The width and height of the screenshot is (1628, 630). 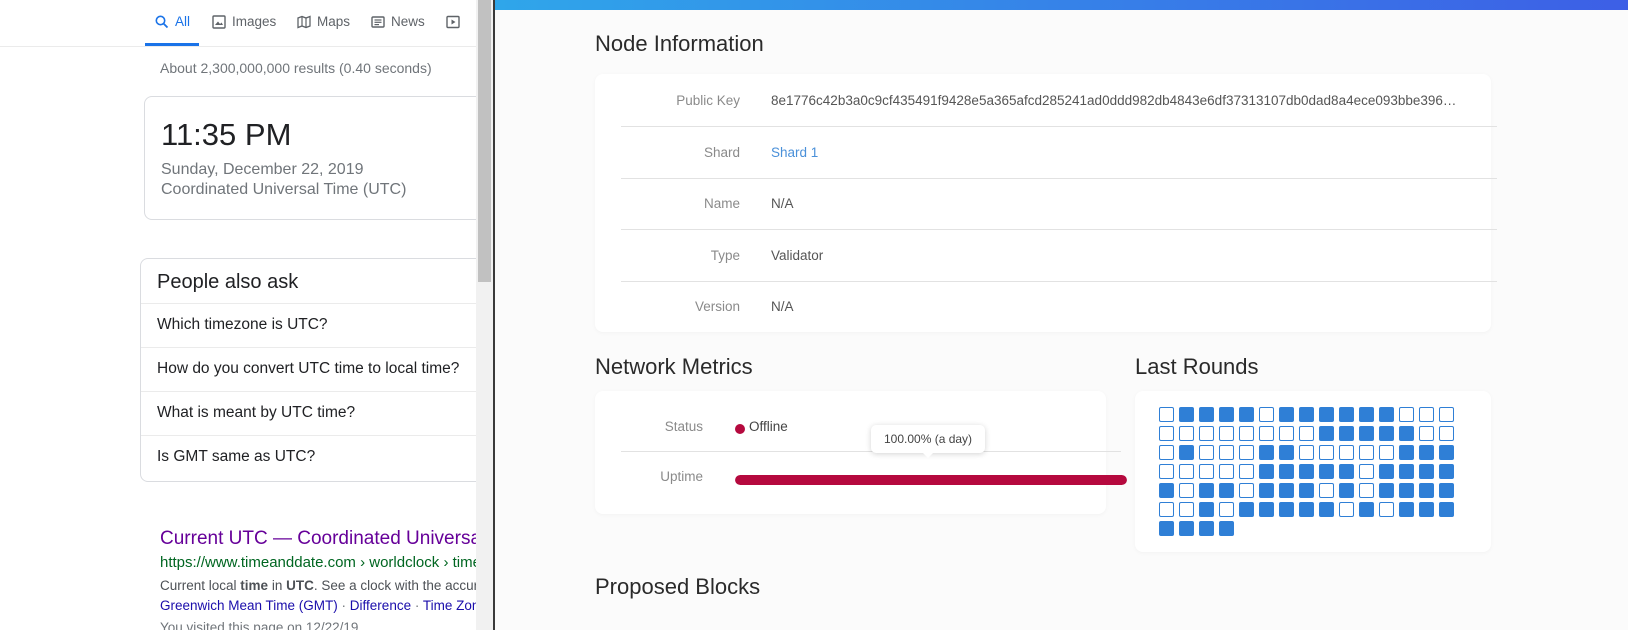 I want to click on uptime-bar, so click(x=931, y=480).